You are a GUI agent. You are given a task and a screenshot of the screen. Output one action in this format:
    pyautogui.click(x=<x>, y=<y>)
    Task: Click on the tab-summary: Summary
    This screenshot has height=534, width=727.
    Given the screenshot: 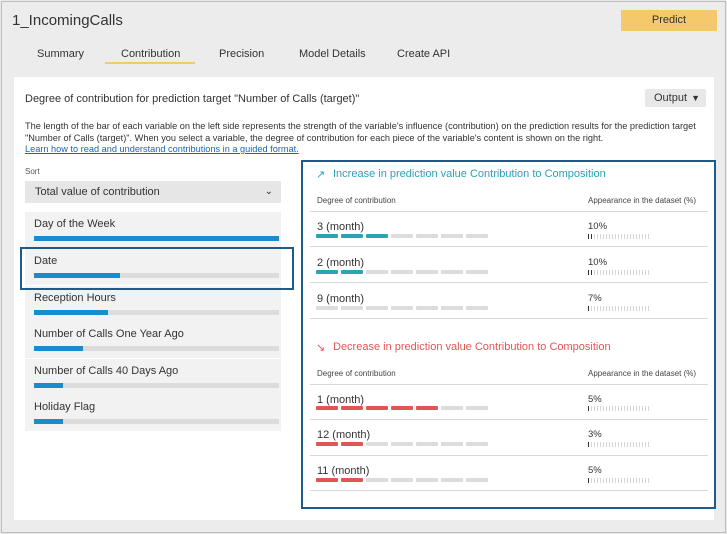 What is the action you would take?
    pyautogui.click(x=60, y=54)
    